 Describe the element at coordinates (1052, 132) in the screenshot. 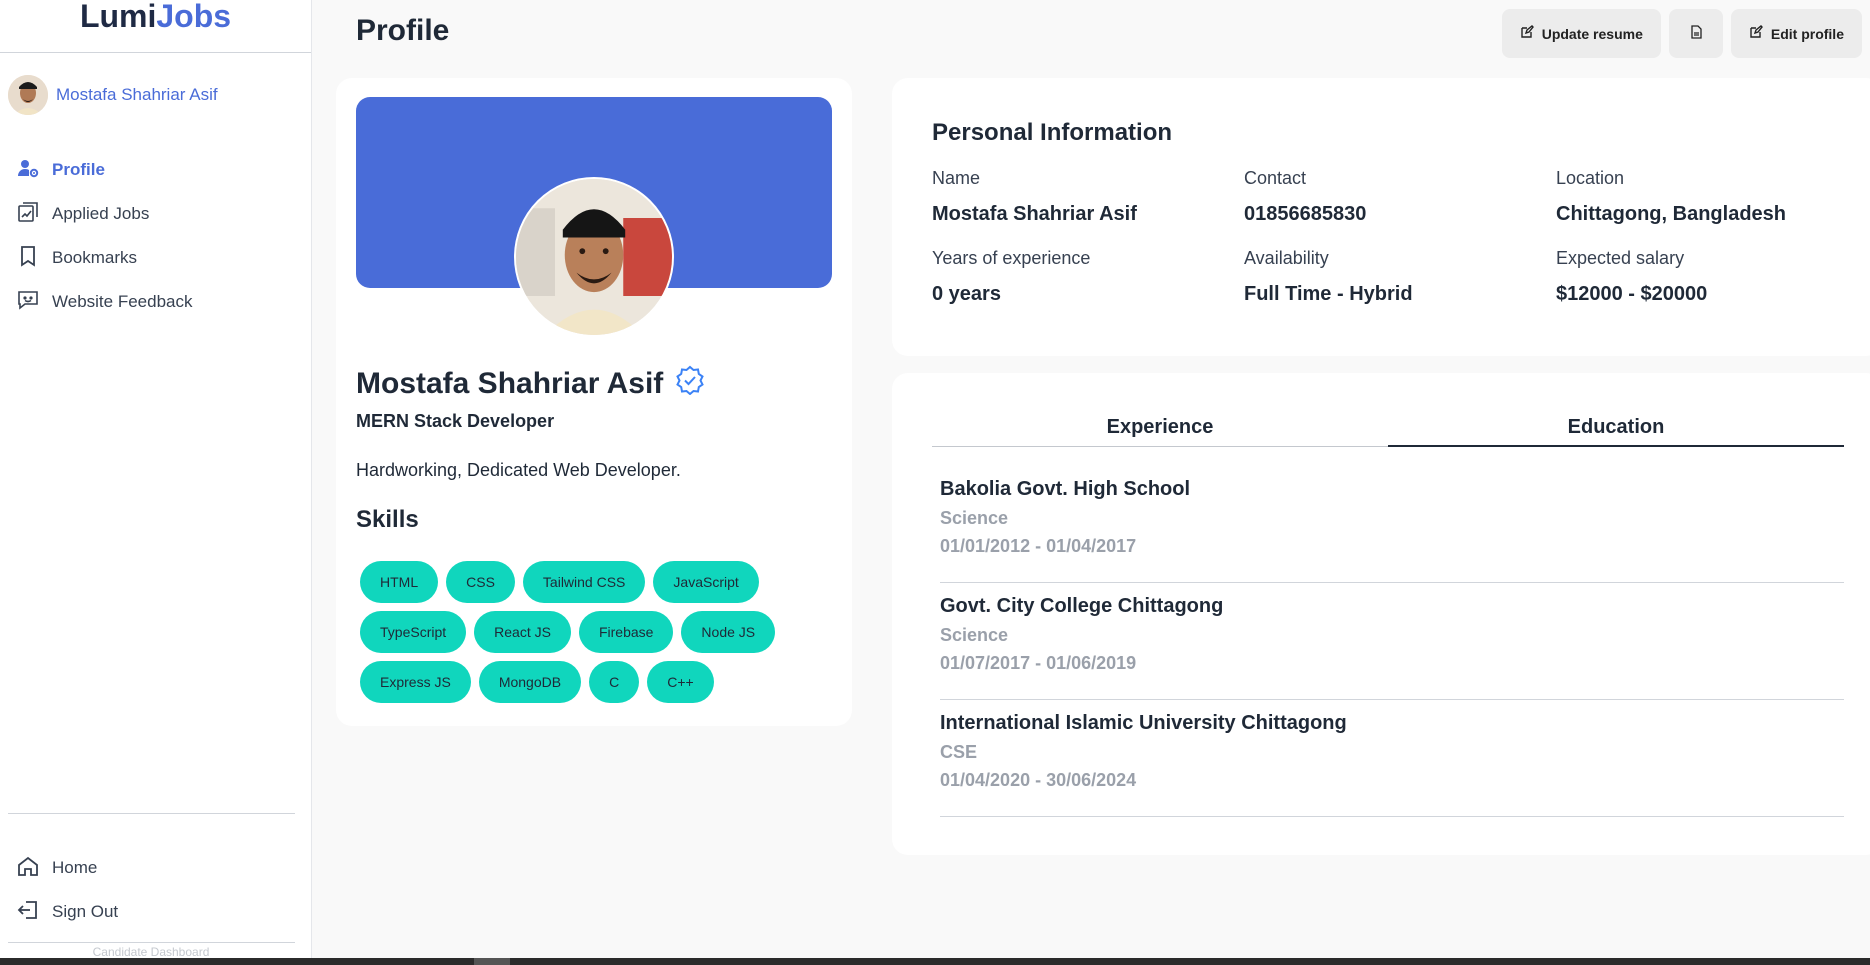

I see `personal-info-title: Personal Information` at that location.